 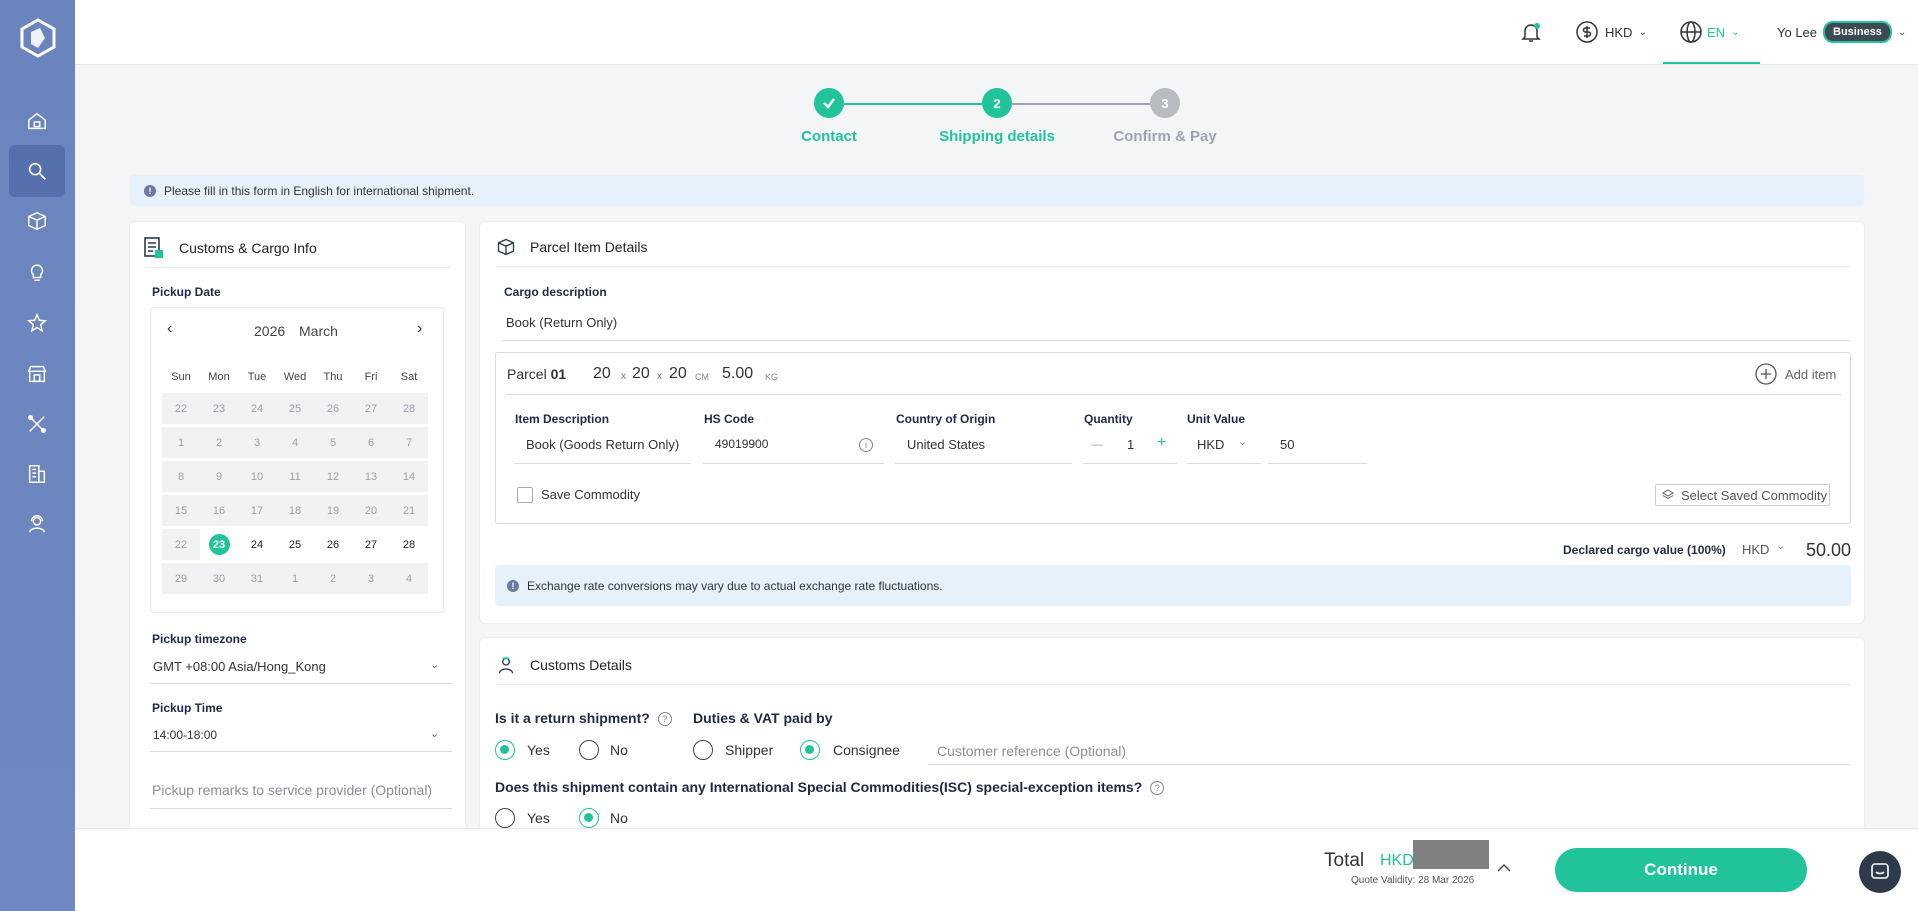 What do you see at coordinates (1173, 394) in the screenshot?
I see `parcel-divider` at bounding box center [1173, 394].